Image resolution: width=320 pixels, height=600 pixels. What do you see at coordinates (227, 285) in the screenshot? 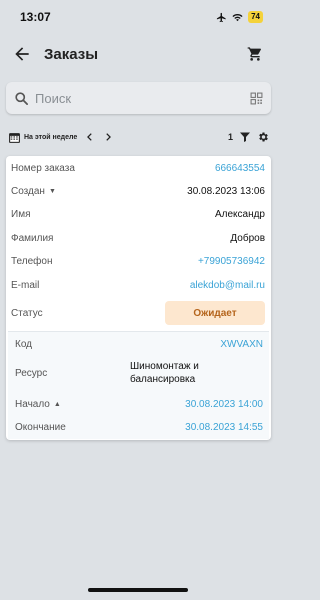
I see `email-value: alekdob@mail.ru` at bounding box center [227, 285].